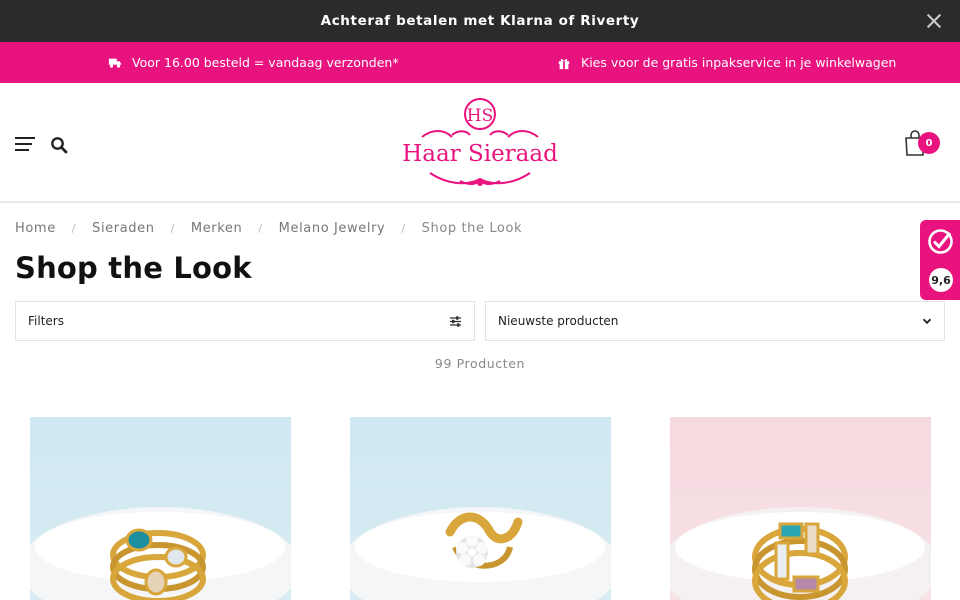 This screenshot has height=600, width=960. What do you see at coordinates (564, 63) in the screenshot?
I see `gift-icon` at bounding box center [564, 63].